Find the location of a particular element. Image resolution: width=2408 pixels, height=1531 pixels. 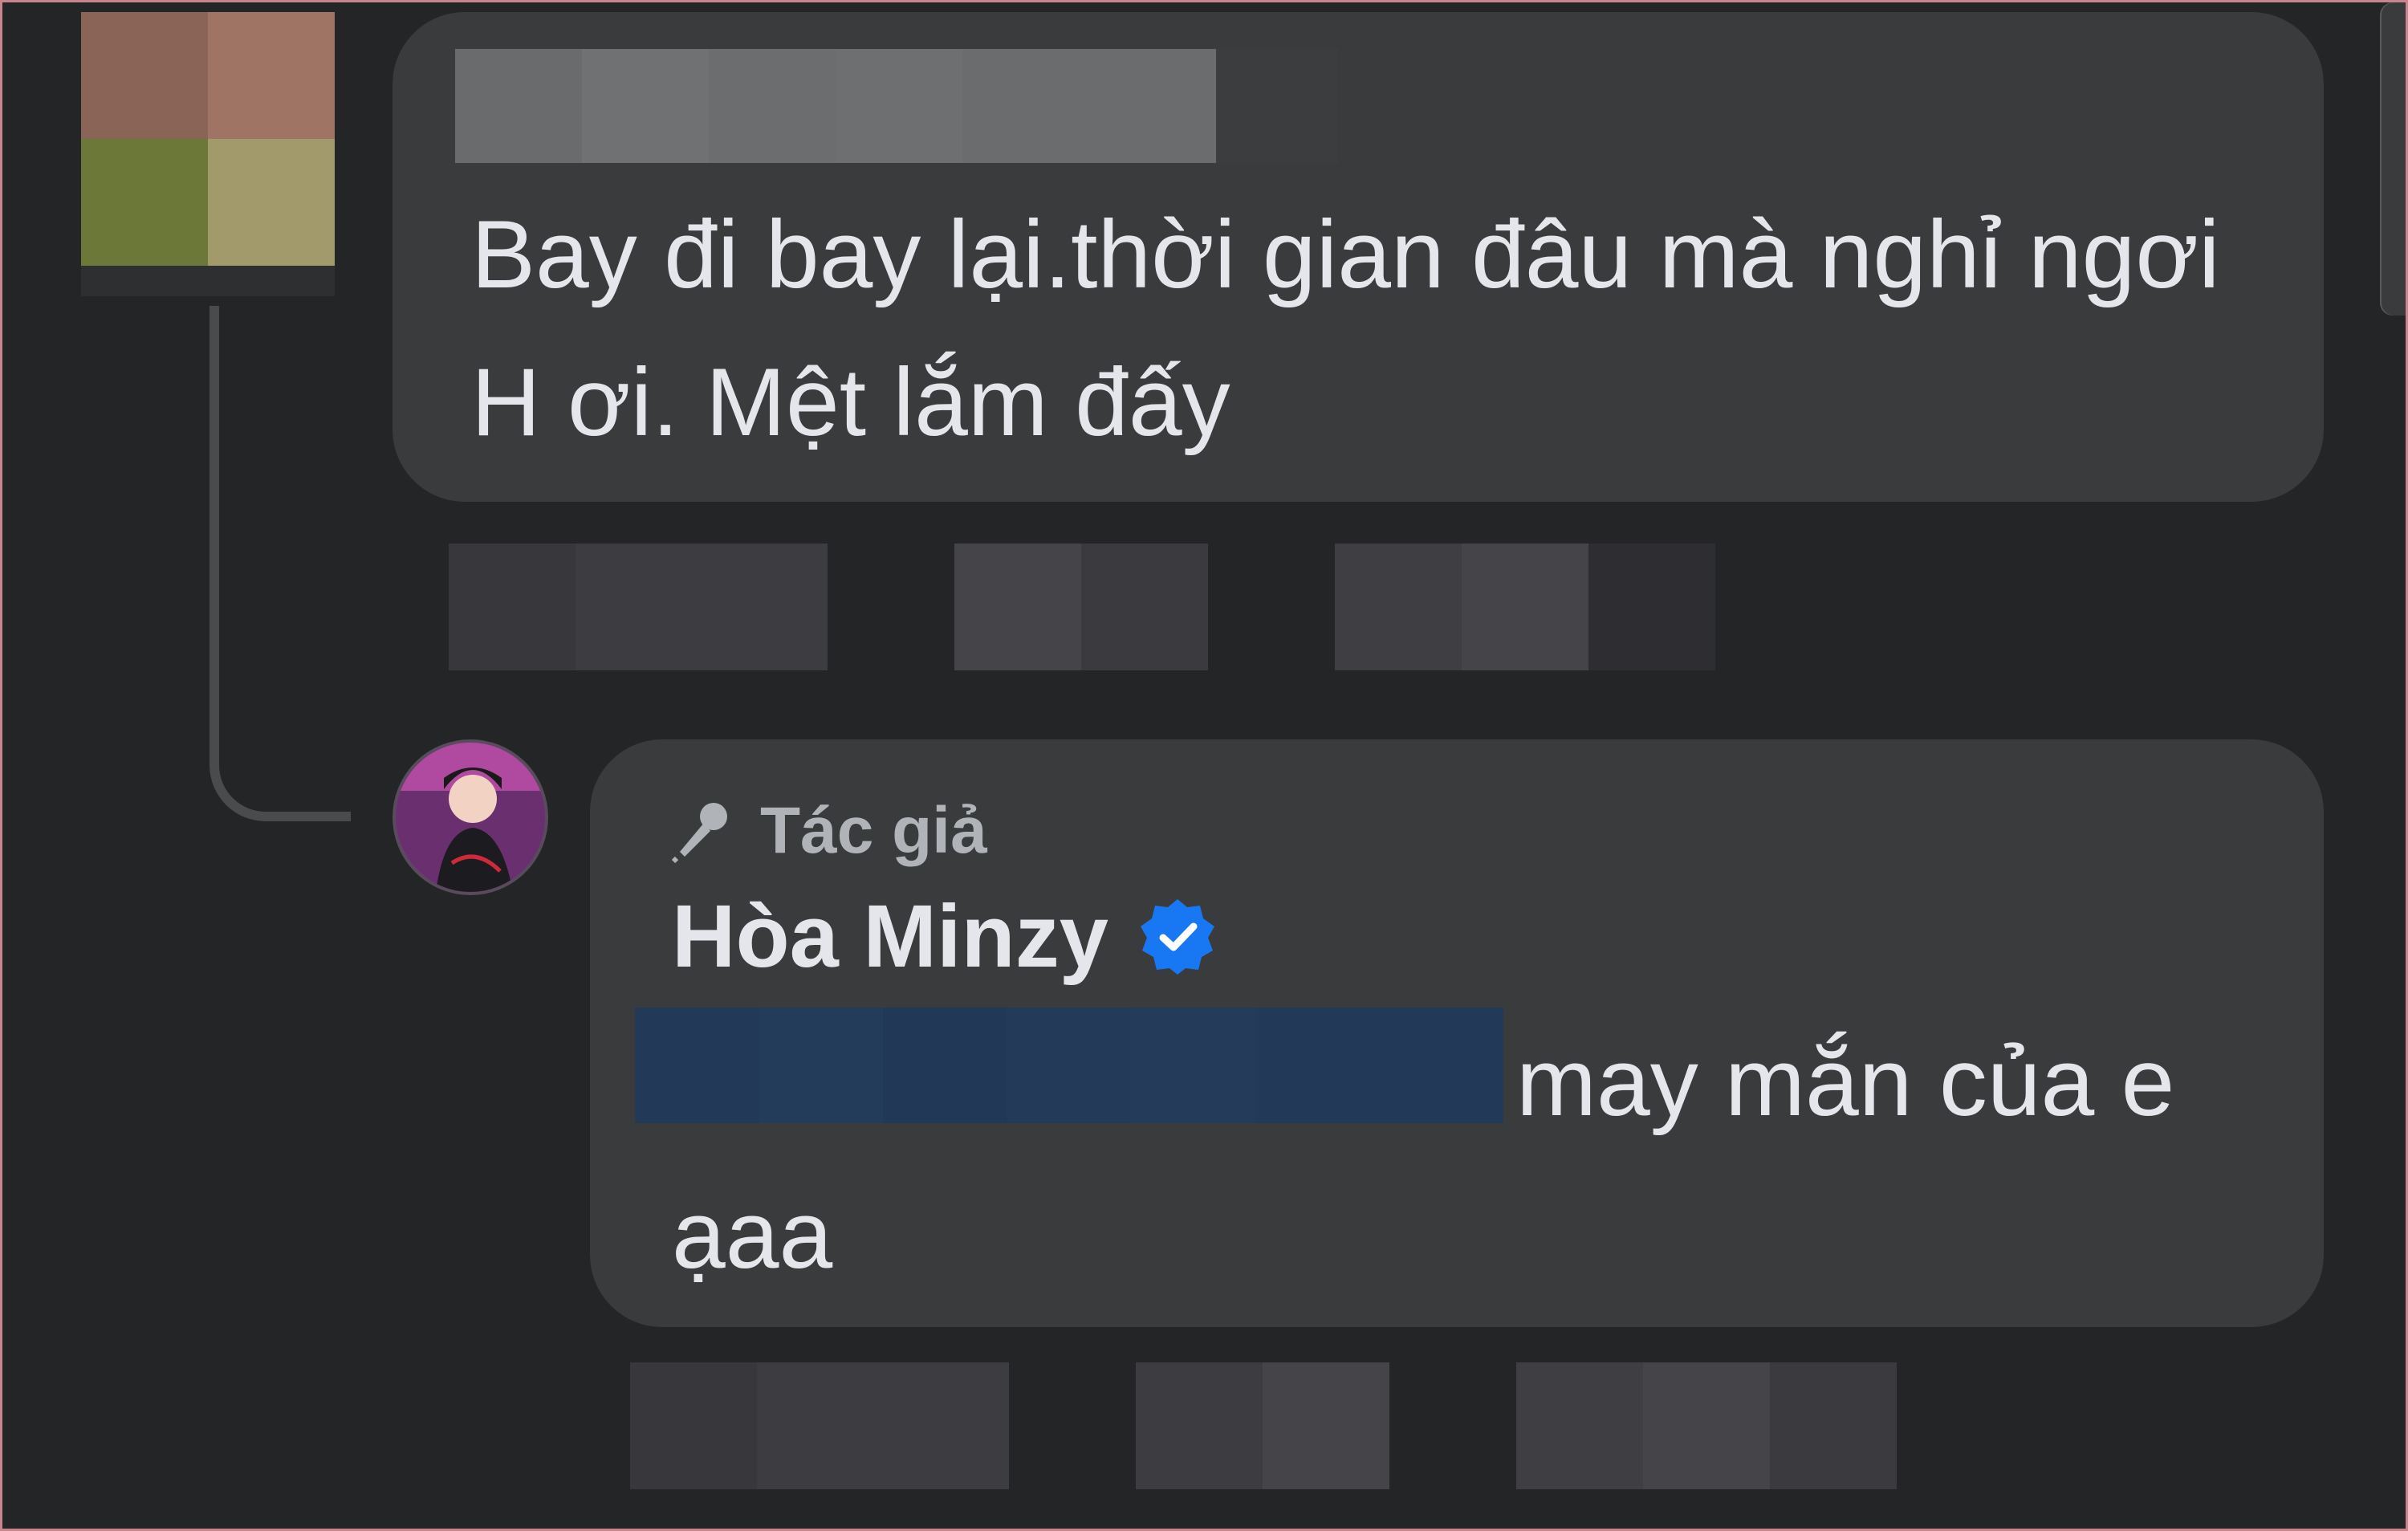

reply-text: may mắn của e ạaa is located at coordinates (1423, 1158).